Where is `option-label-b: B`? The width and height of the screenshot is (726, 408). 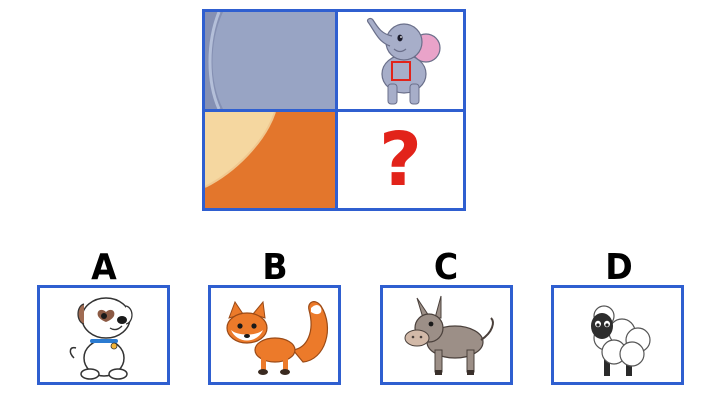 option-label-b: B is located at coordinates (275, 267).